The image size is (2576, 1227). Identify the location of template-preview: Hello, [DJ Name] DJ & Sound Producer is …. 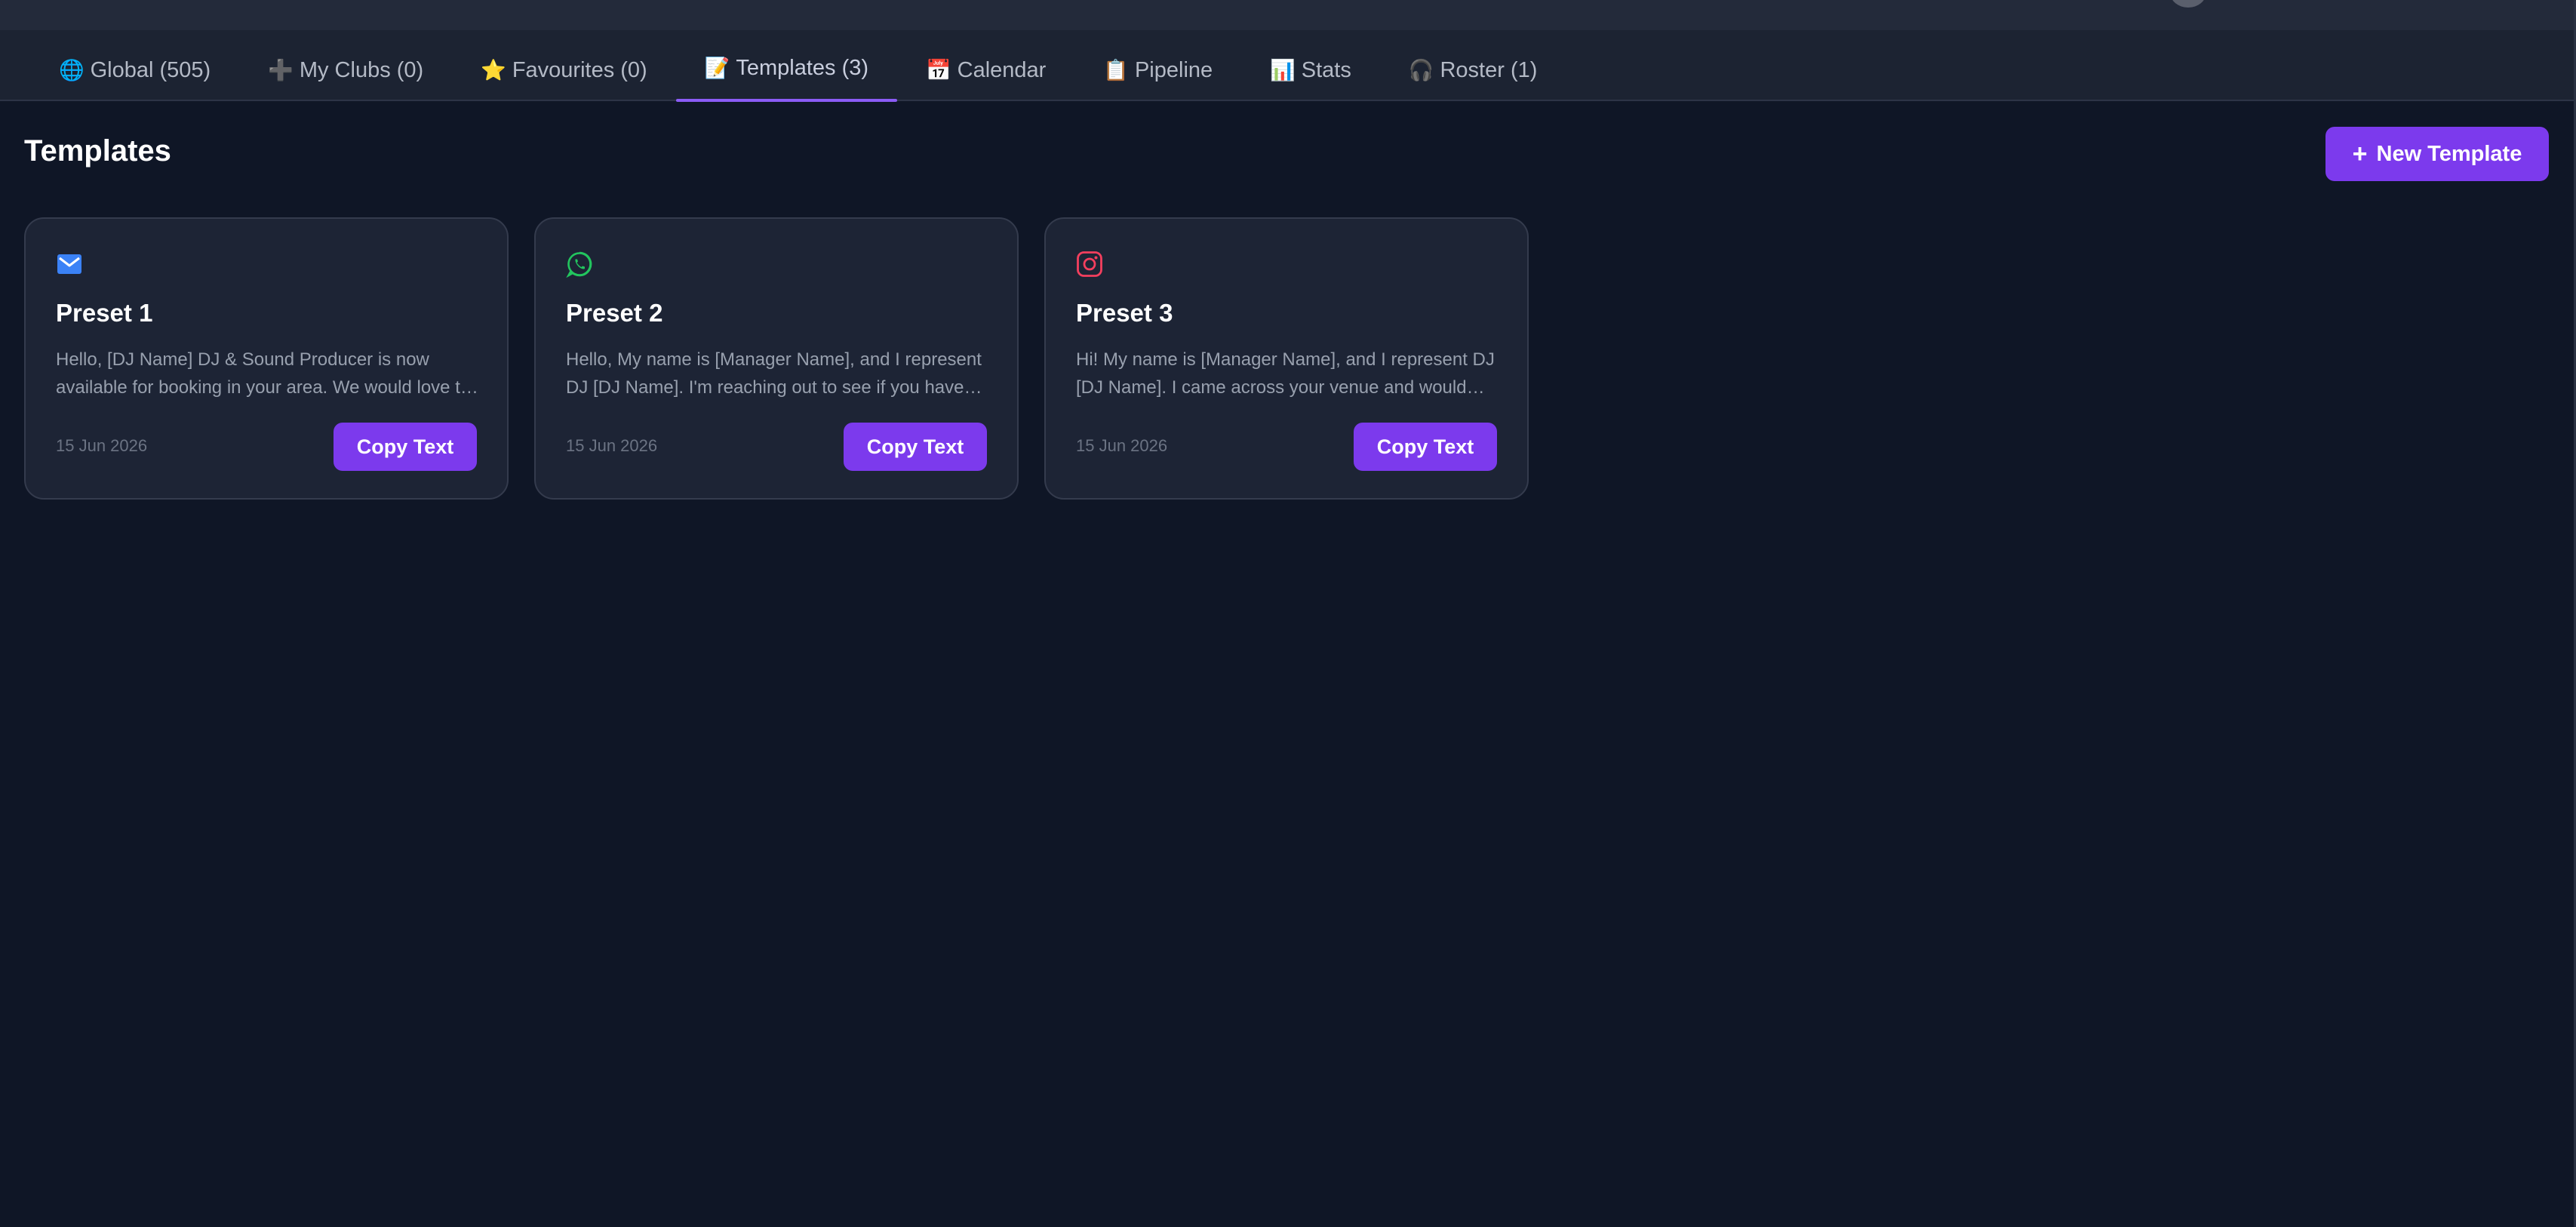
(263, 373).